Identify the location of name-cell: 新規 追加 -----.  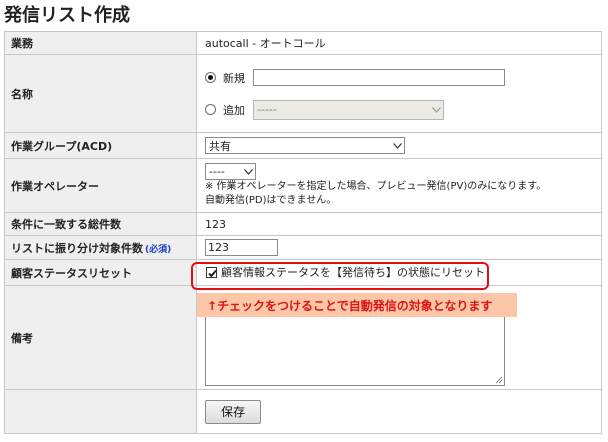
(399, 93).